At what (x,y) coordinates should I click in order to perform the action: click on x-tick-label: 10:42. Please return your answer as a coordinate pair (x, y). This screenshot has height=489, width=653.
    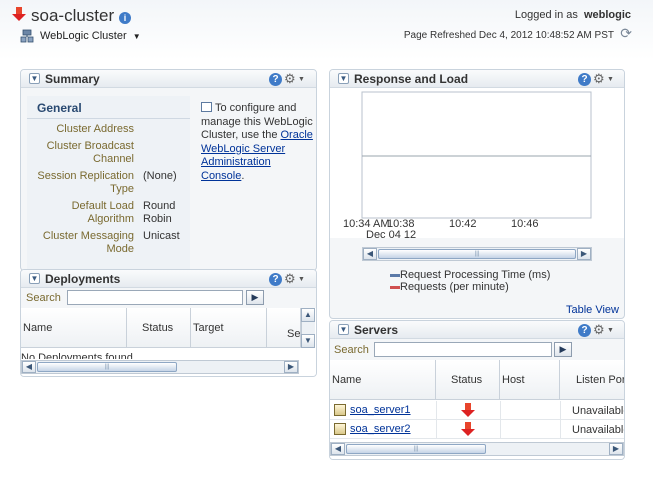
    Looking at the image, I should click on (463, 224).